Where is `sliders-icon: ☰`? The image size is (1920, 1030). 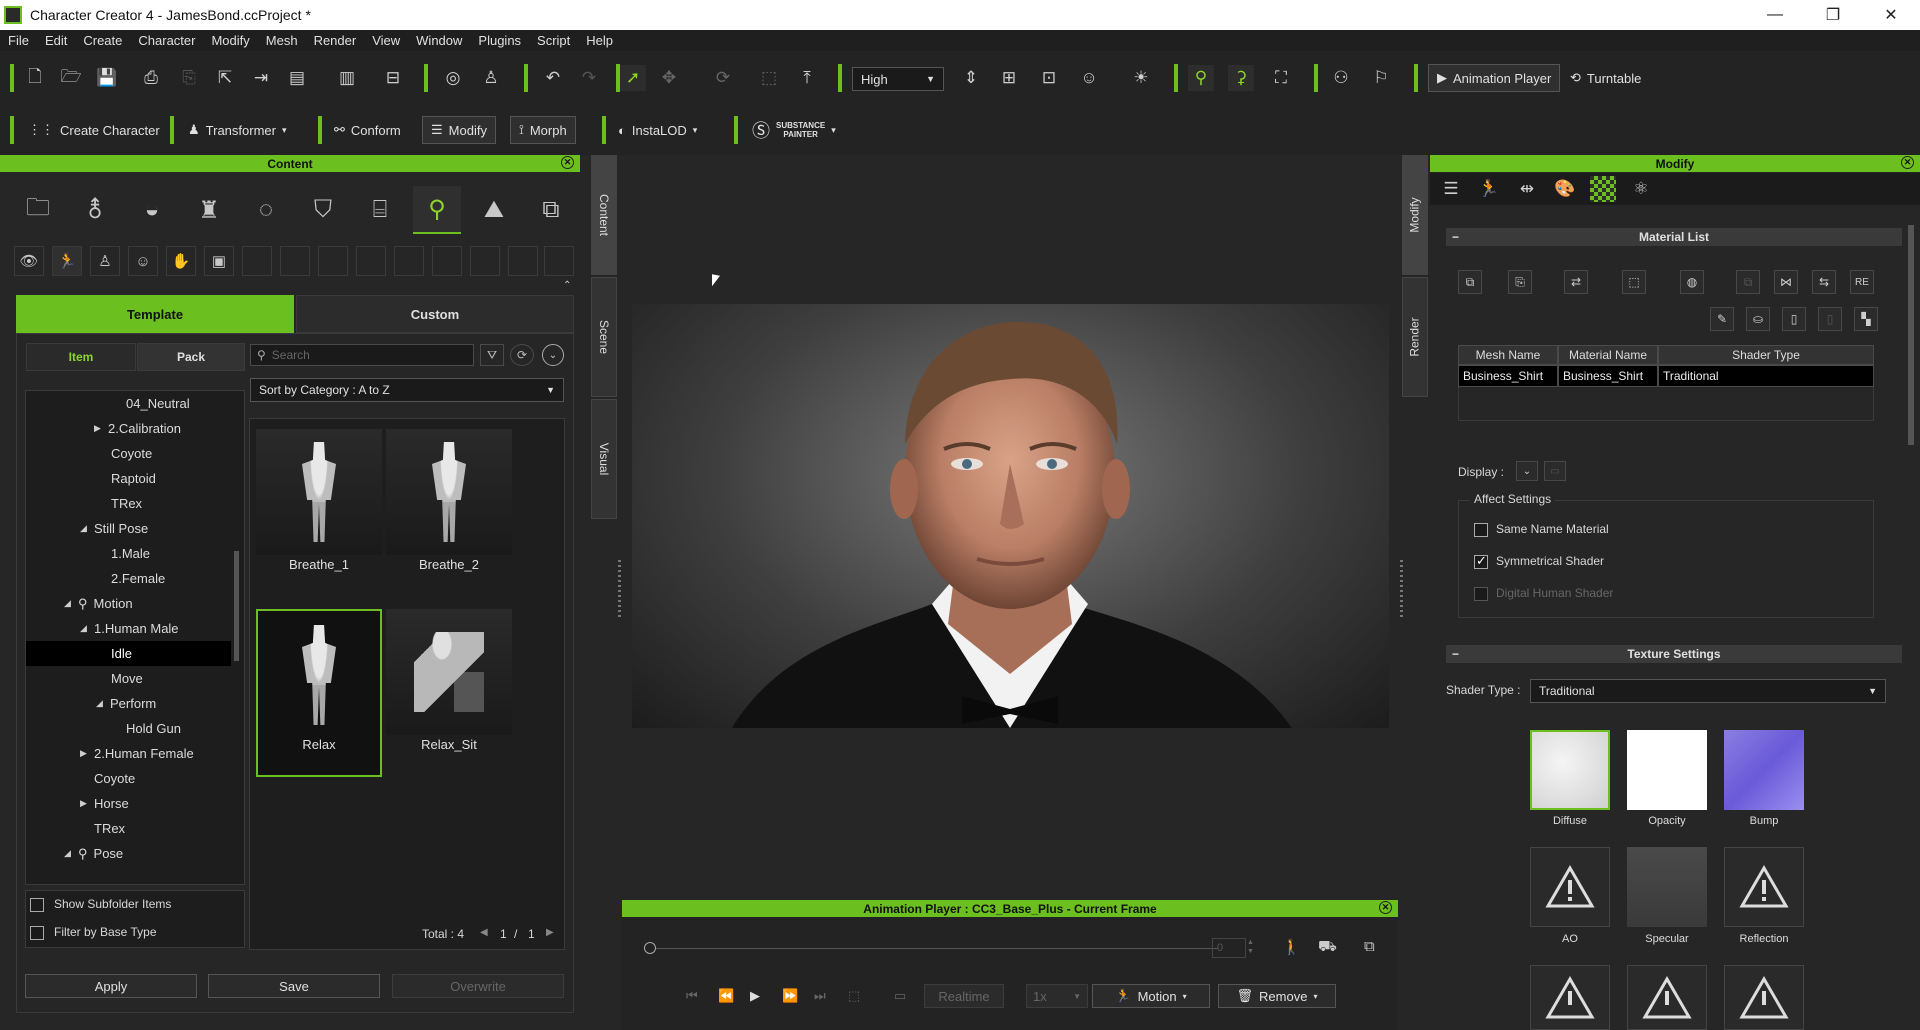
sliders-icon: ☰ is located at coordinates (1451, 189).